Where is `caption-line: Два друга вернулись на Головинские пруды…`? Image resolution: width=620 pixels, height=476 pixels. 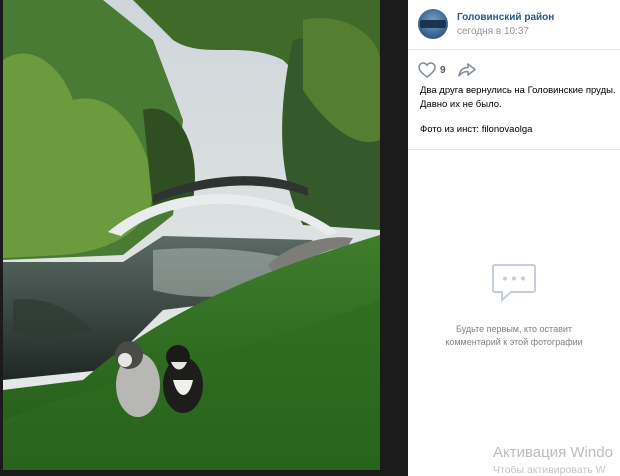
caption-line: Два друга вернулись на Головинские пруды… is located at coordinates (518, 90).